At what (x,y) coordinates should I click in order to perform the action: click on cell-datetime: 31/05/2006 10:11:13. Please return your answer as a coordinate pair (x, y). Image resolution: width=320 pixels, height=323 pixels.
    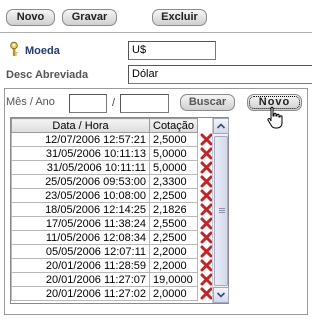
    Looking at the image, I should click on (80, 153).